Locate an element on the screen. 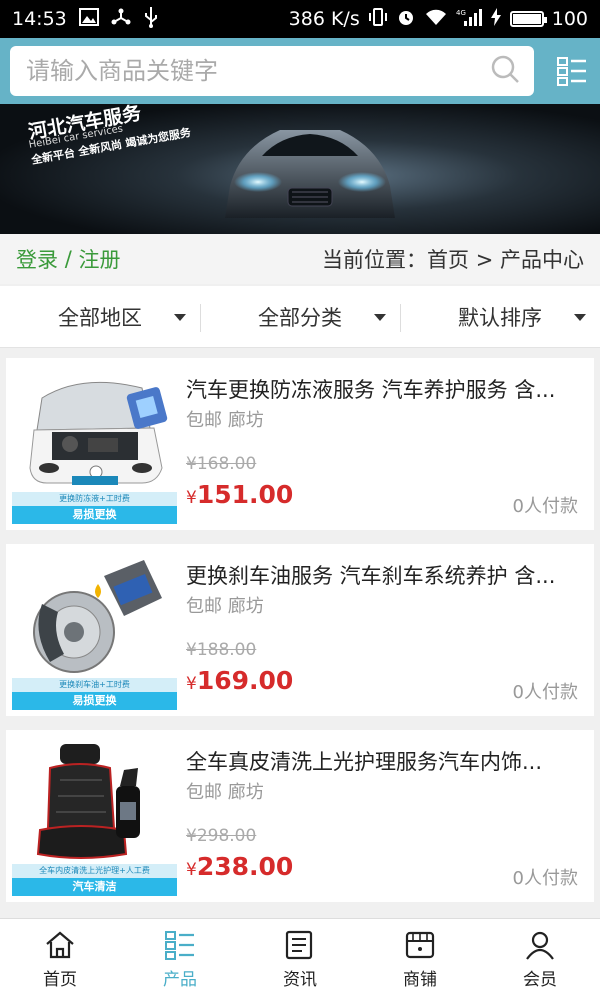 The width and height of the screenshot is (600, 1000). tab-news: 资讯 is located at coordinates (300, 959).